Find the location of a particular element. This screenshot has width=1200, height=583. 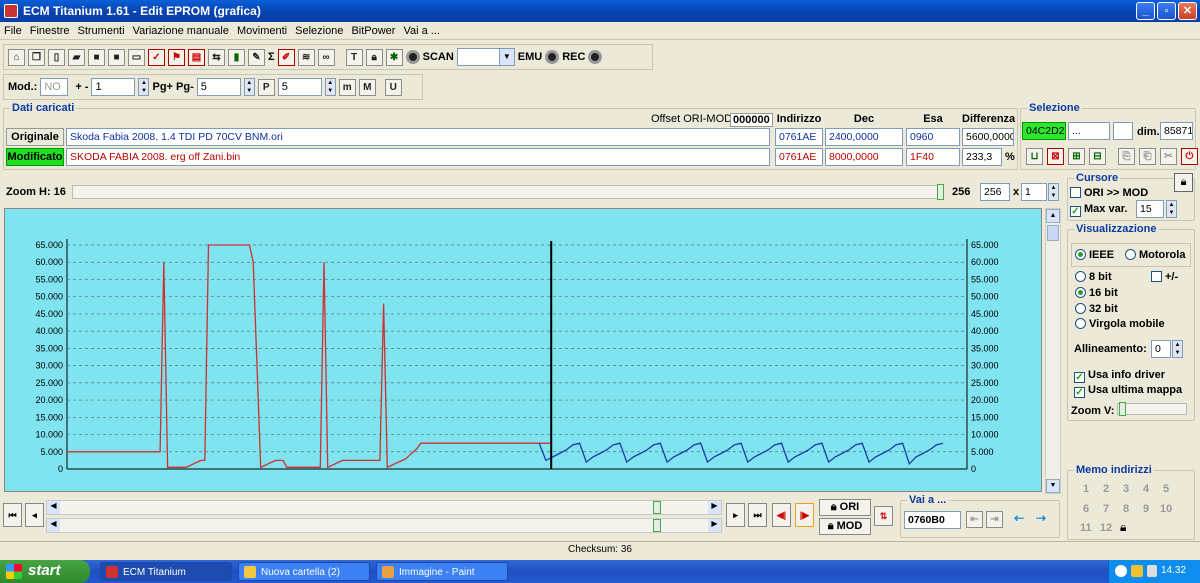

mod-field: NO is located at coordinates (54, 87).